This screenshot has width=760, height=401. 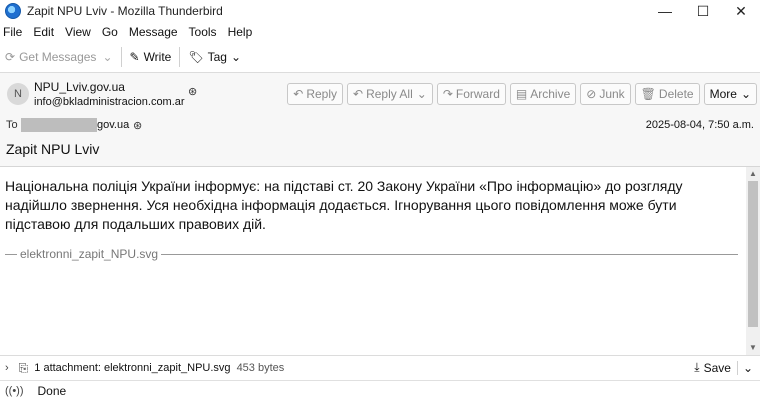 What do you see at coordinates (59, 125) in the screenshot?
I see `redacted-recipient` at bounding box center [59, 125].